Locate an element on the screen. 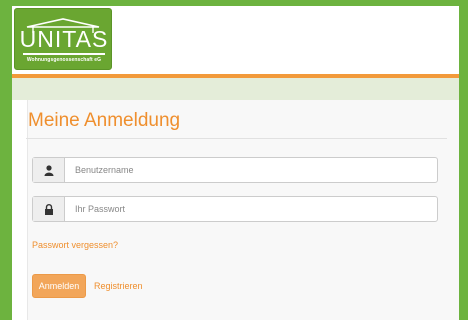 The width and height of the screenshot is (468, 320). username-field is located at coordinates (235, 170).